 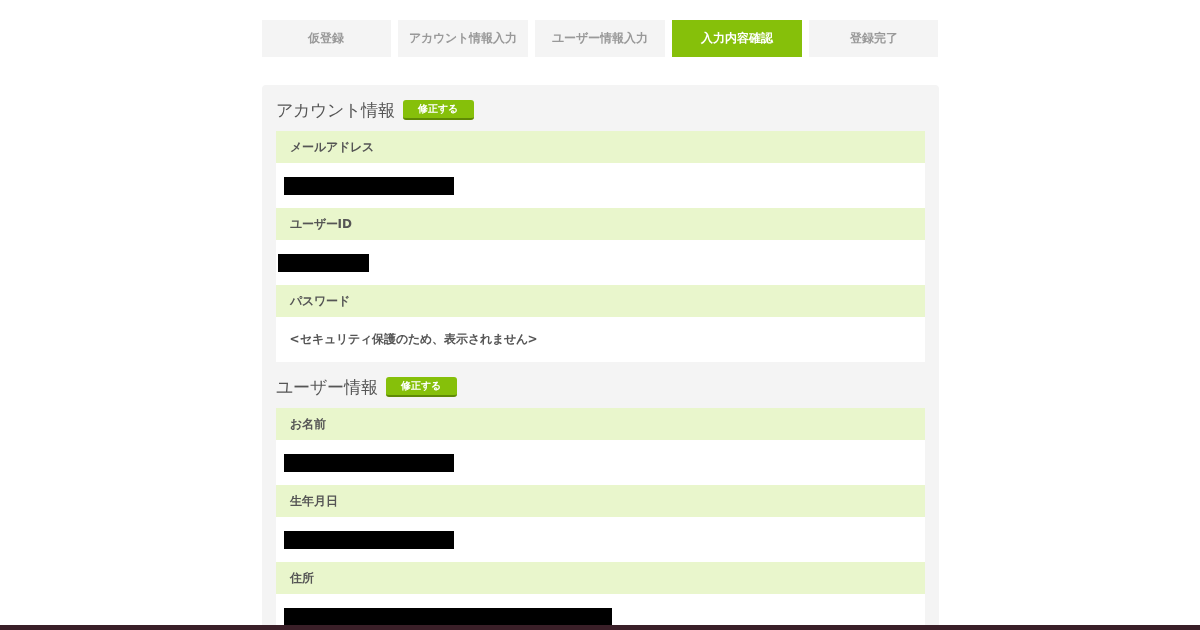 What do you see at coordinates (326, 387) in the screenshot?
I see `section-title: ユーザー情報` at bounding box center [326, 387].